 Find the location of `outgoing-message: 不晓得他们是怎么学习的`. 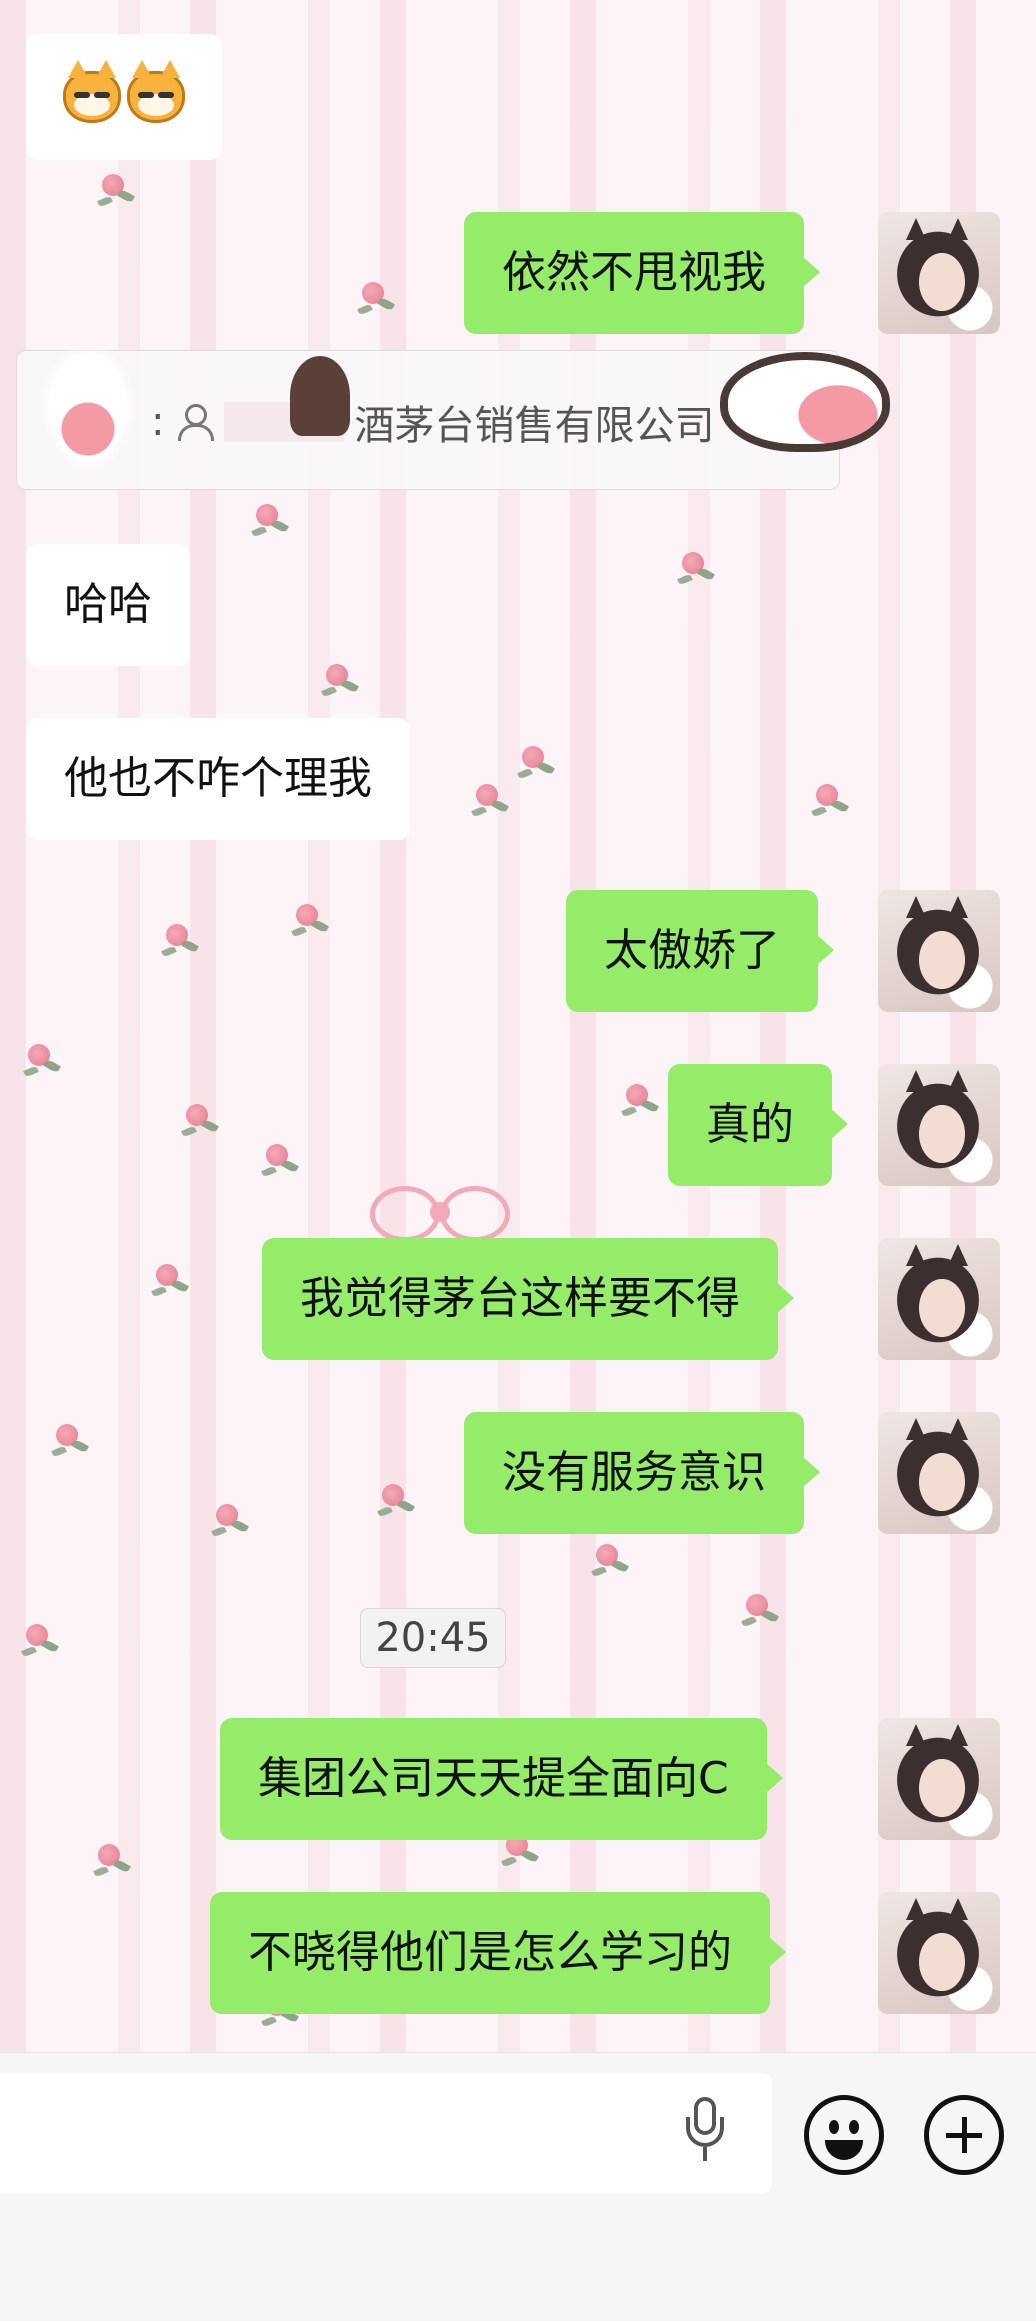

outgoing-message: 不晓得他们是怎么学习的 is located at coordinates (498, 1953).